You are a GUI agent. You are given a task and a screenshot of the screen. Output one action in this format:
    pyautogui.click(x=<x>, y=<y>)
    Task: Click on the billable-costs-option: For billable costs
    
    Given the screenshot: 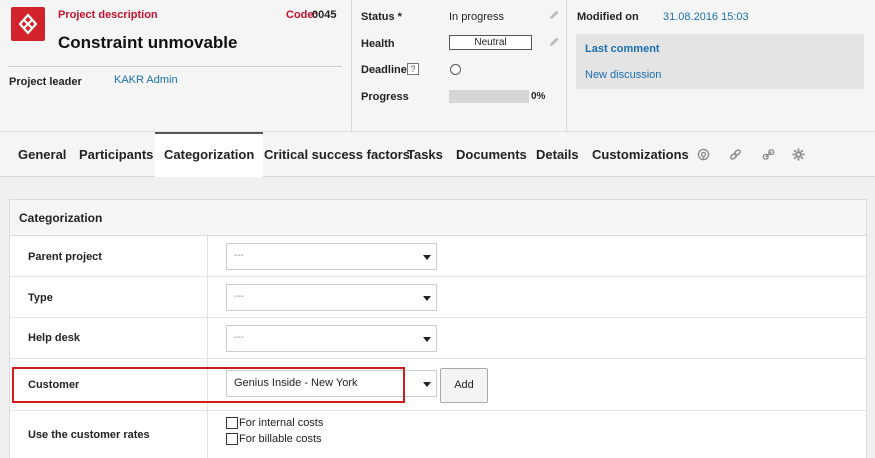 What is the action you would take?
    pyautogui.click(x=274, y=439)
    